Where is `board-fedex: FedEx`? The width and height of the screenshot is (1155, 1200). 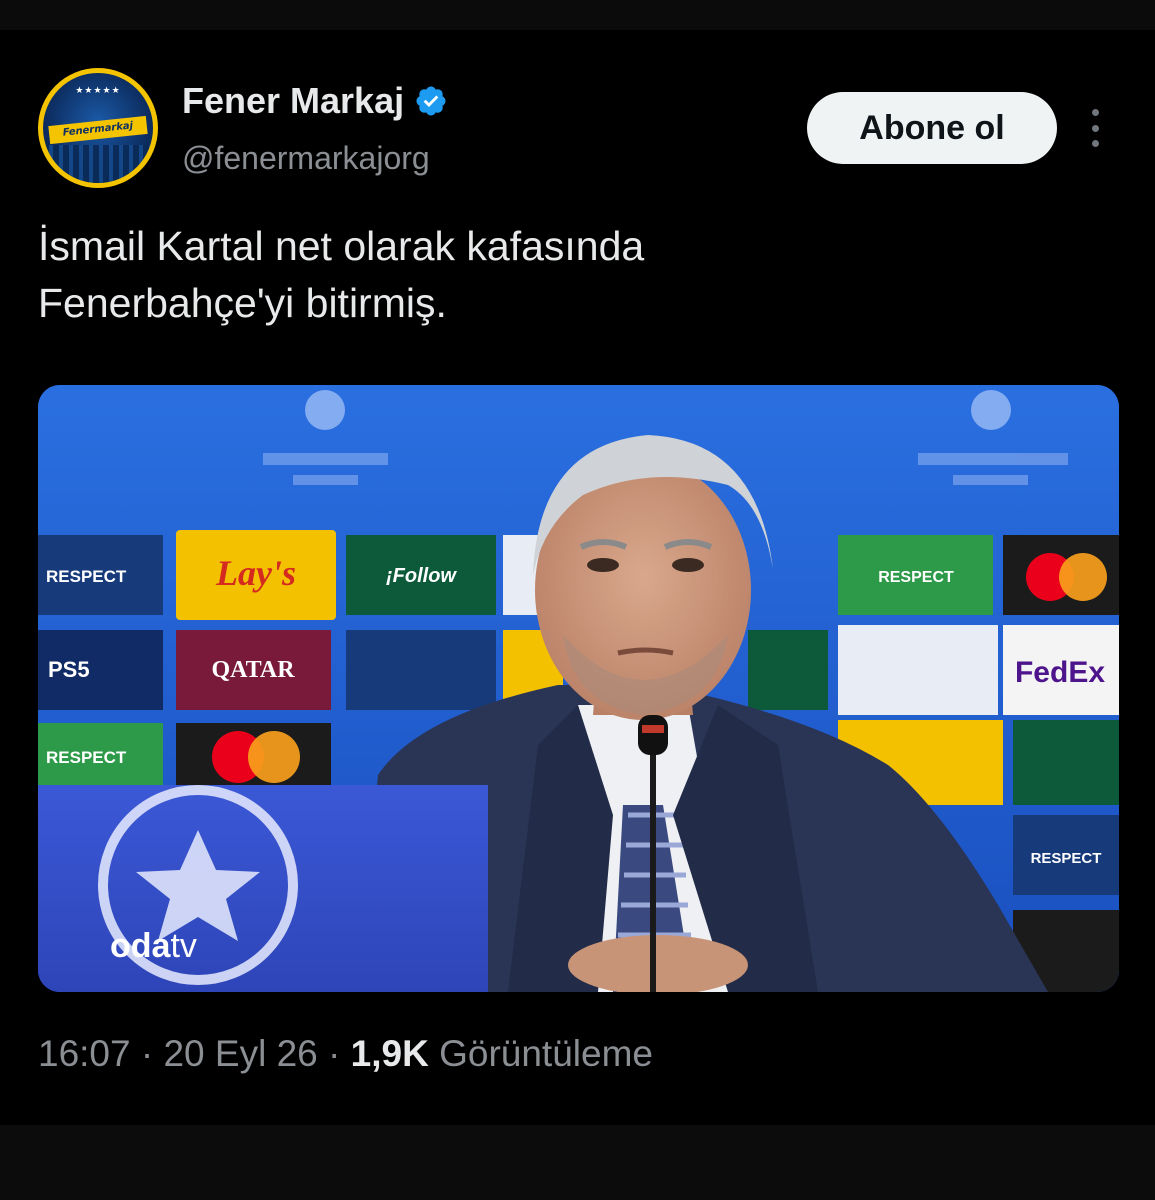 board-fedex: FedEx is located at coordinates (1060, 672).